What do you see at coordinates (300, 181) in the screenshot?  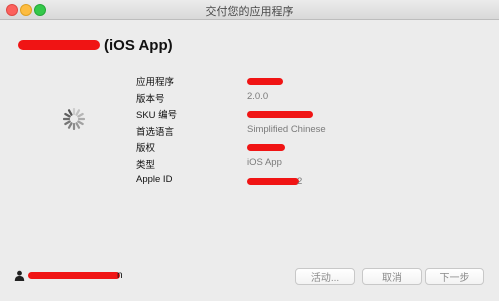 I see `info-value-tail: 2` at bounding box center [300, 181].